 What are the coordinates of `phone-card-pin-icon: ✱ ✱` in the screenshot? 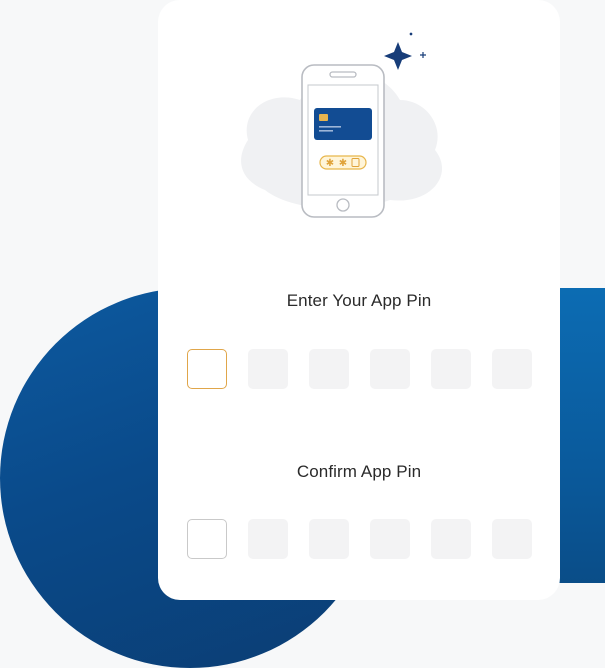 It's located at (342, 125).